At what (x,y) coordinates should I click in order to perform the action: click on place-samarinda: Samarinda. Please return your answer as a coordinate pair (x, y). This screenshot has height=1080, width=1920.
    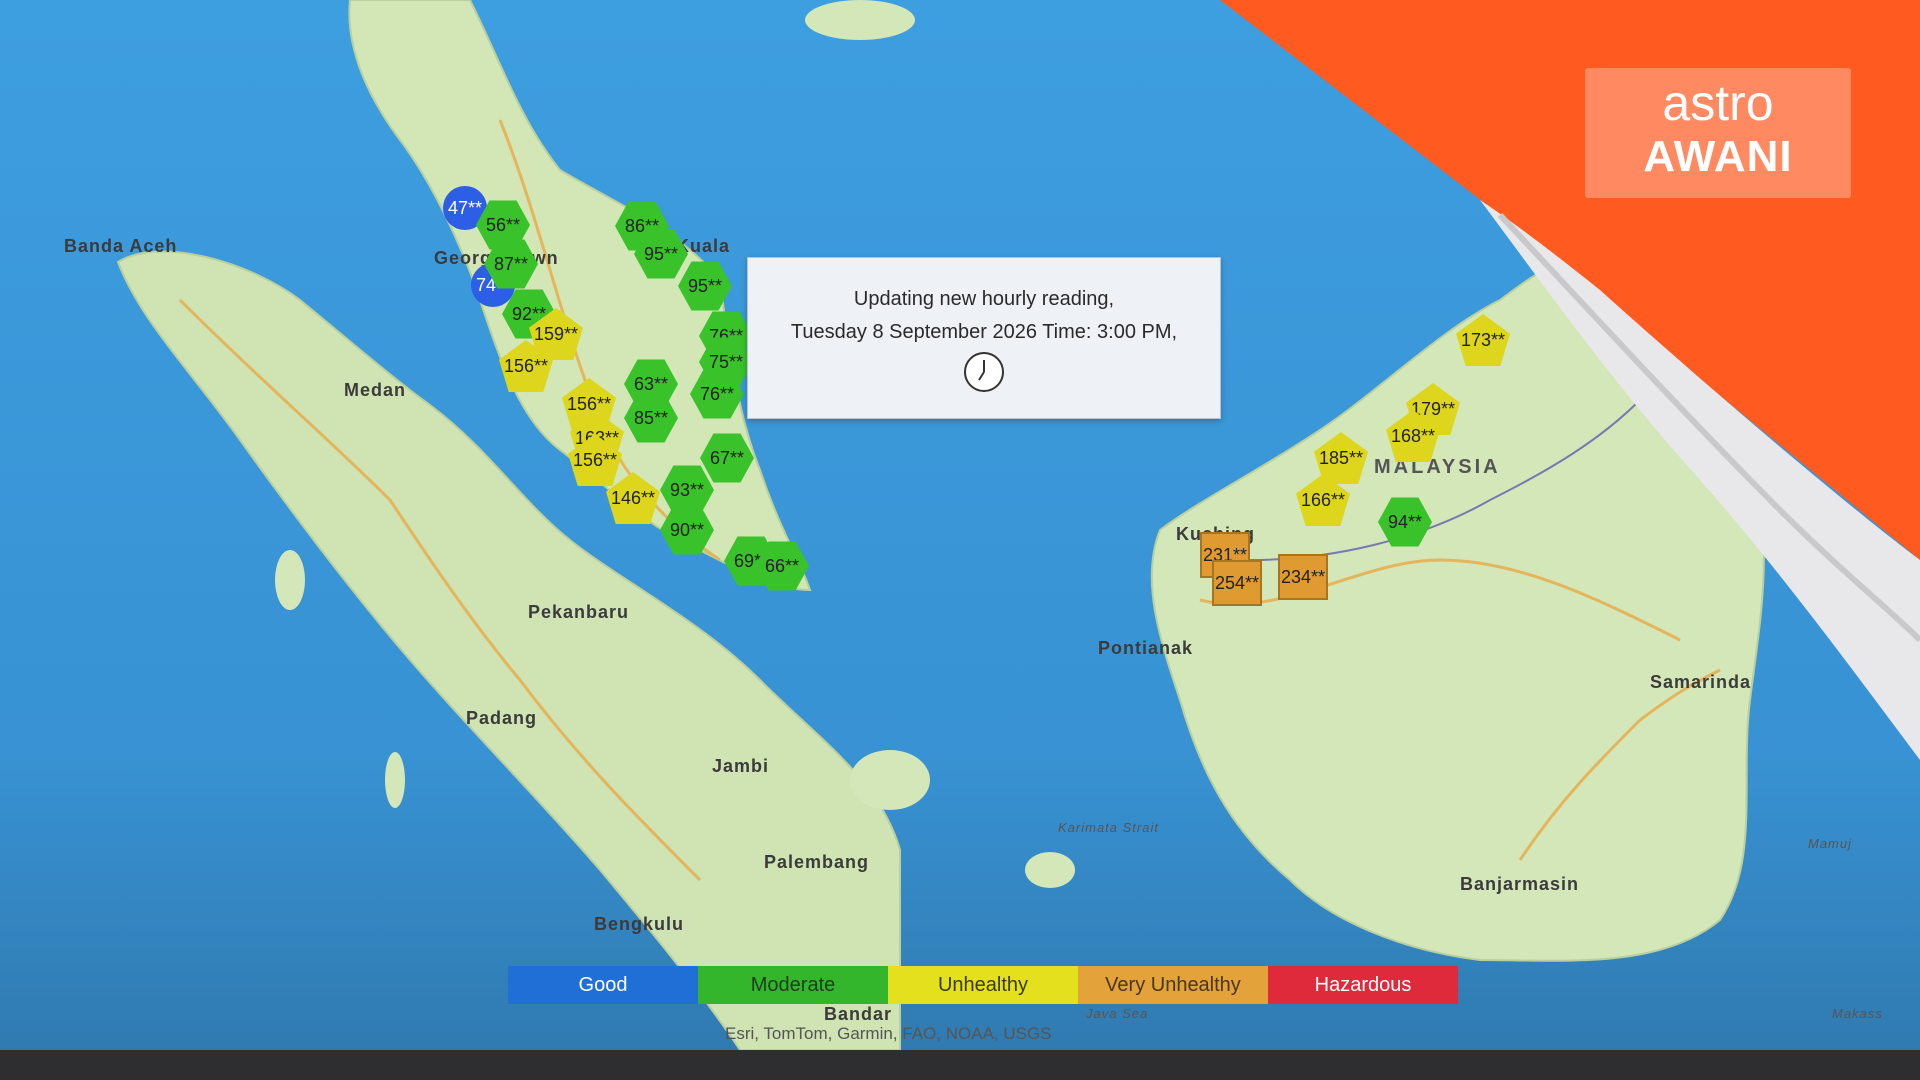
    Looking at the image, I should click on (1701, 682).